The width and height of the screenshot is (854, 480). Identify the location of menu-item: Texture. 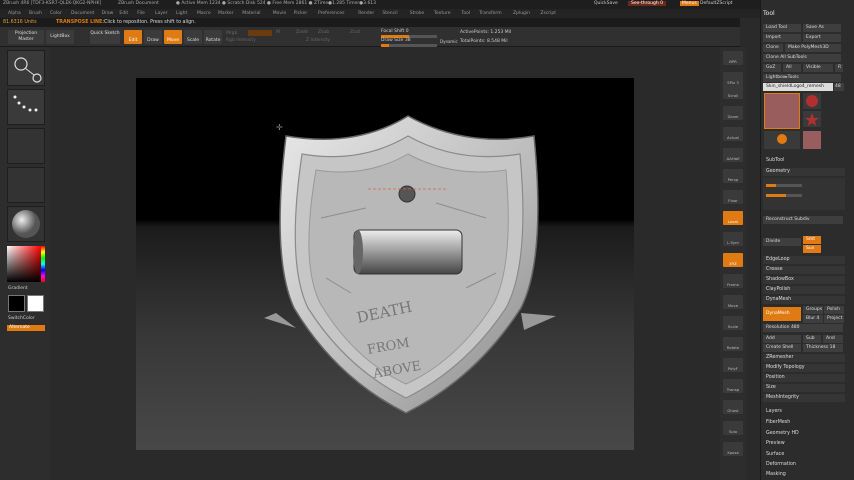
(442, 13).